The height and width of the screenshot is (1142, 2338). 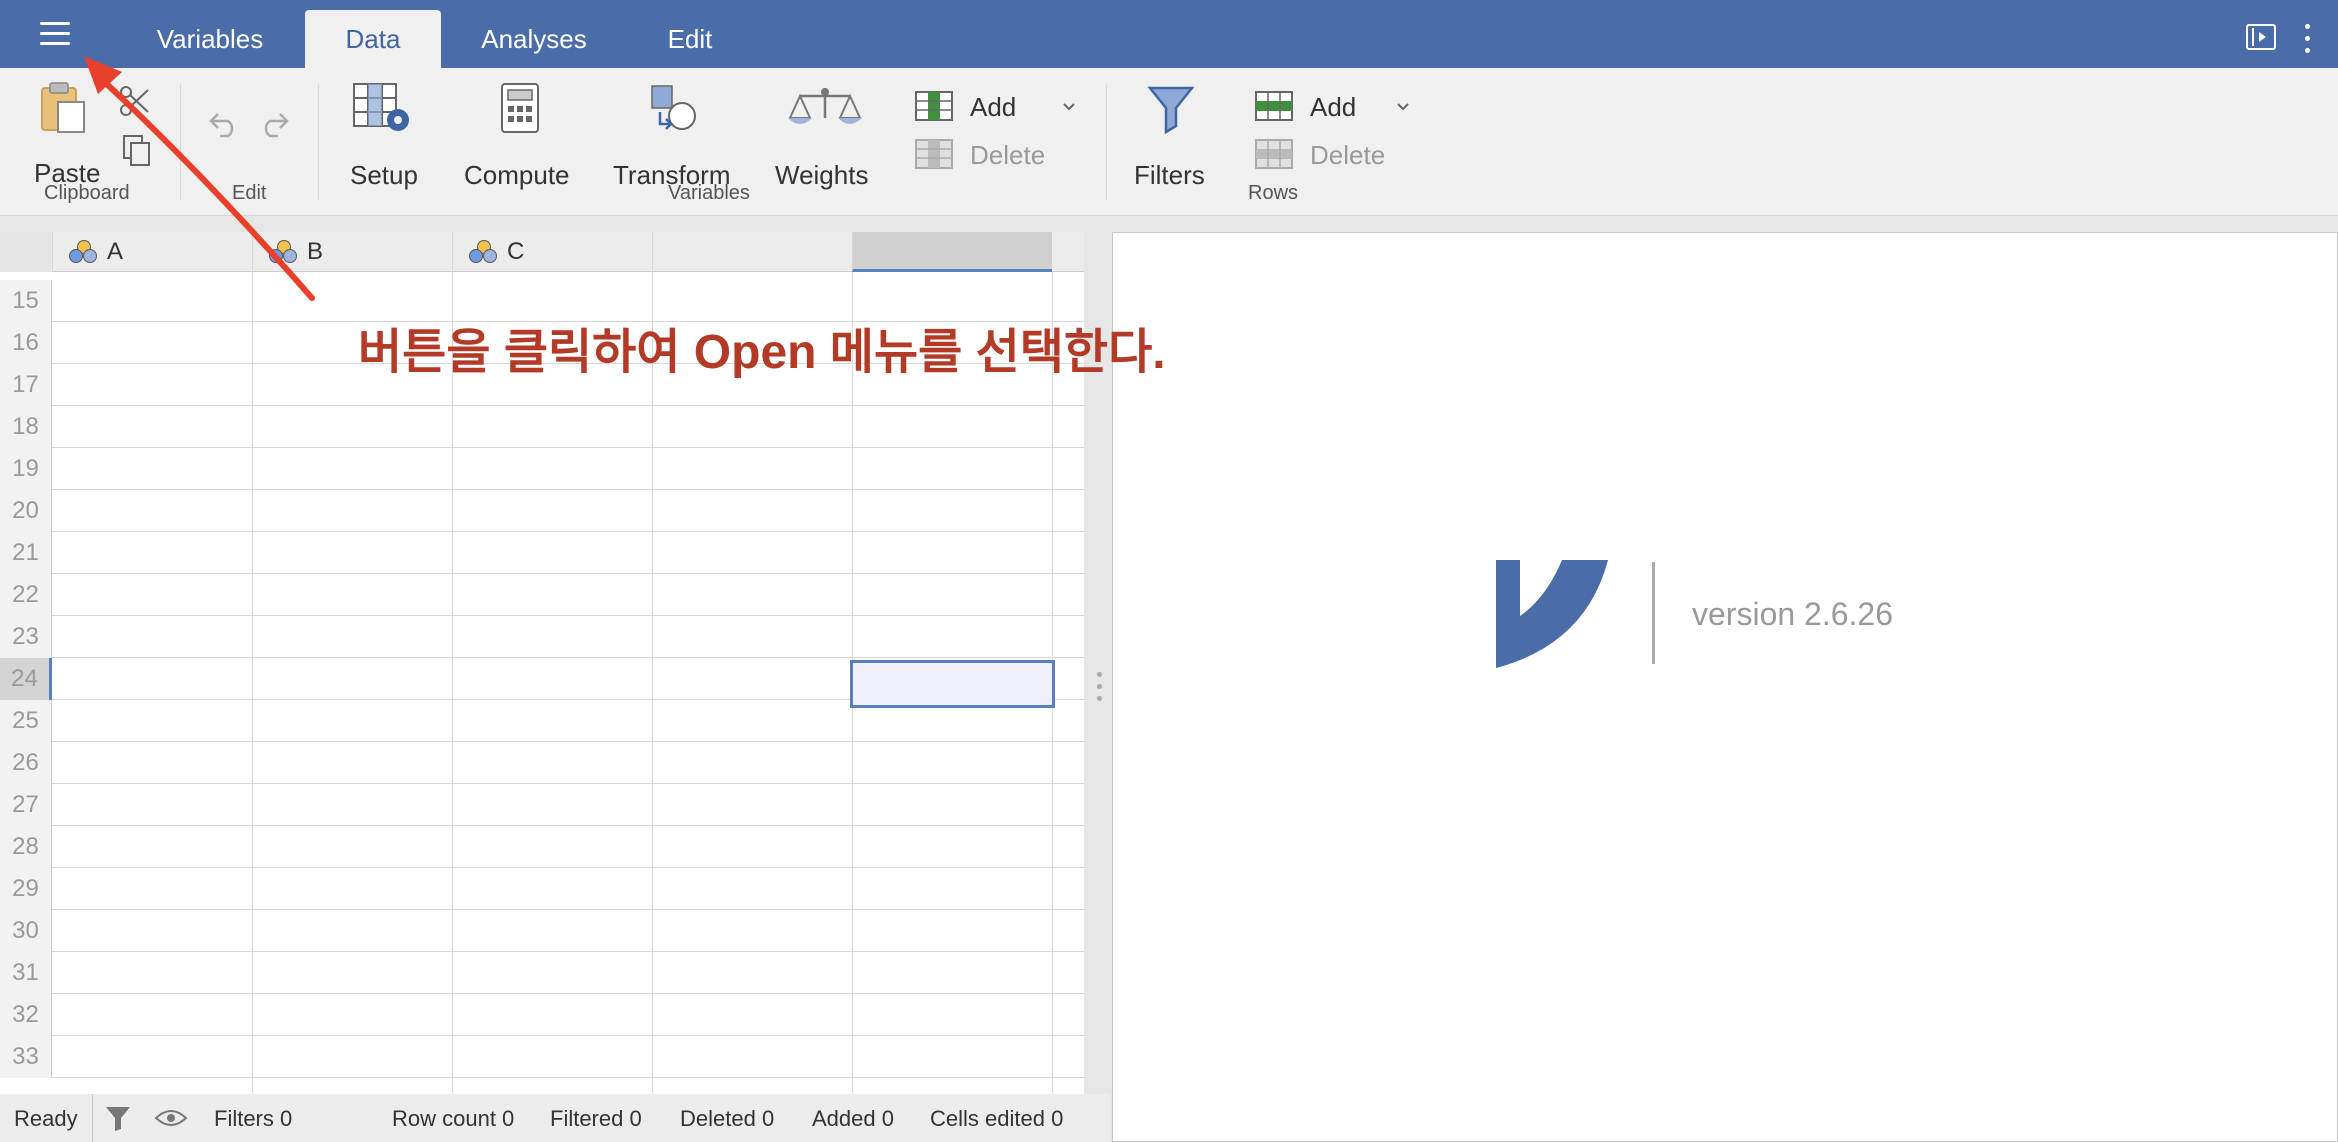 I want to click on add-variable-button: Add, so click(x=997, y=108).